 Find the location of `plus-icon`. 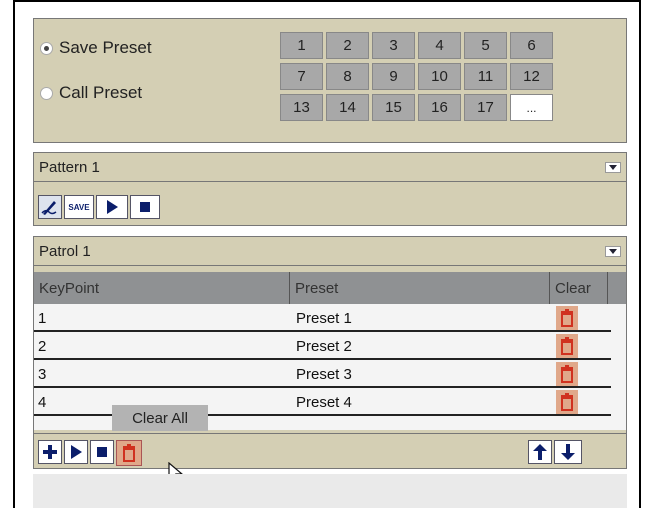

plus-icon is located at coordinates (50, 452).